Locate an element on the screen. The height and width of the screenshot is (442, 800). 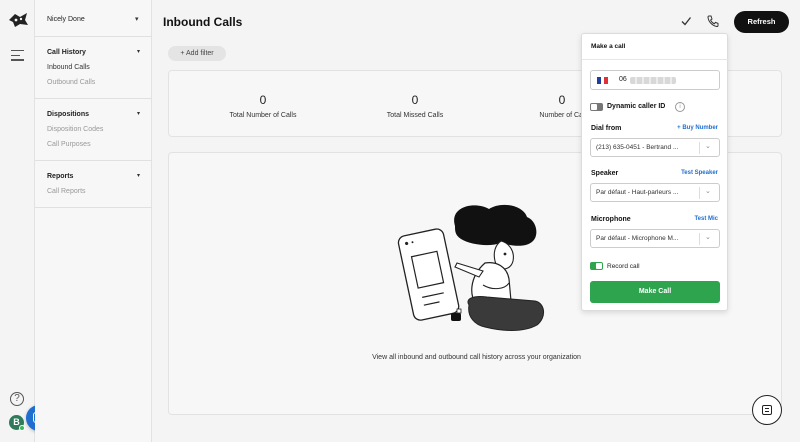
section-reports: Reports is located at coordinates (60, 176).